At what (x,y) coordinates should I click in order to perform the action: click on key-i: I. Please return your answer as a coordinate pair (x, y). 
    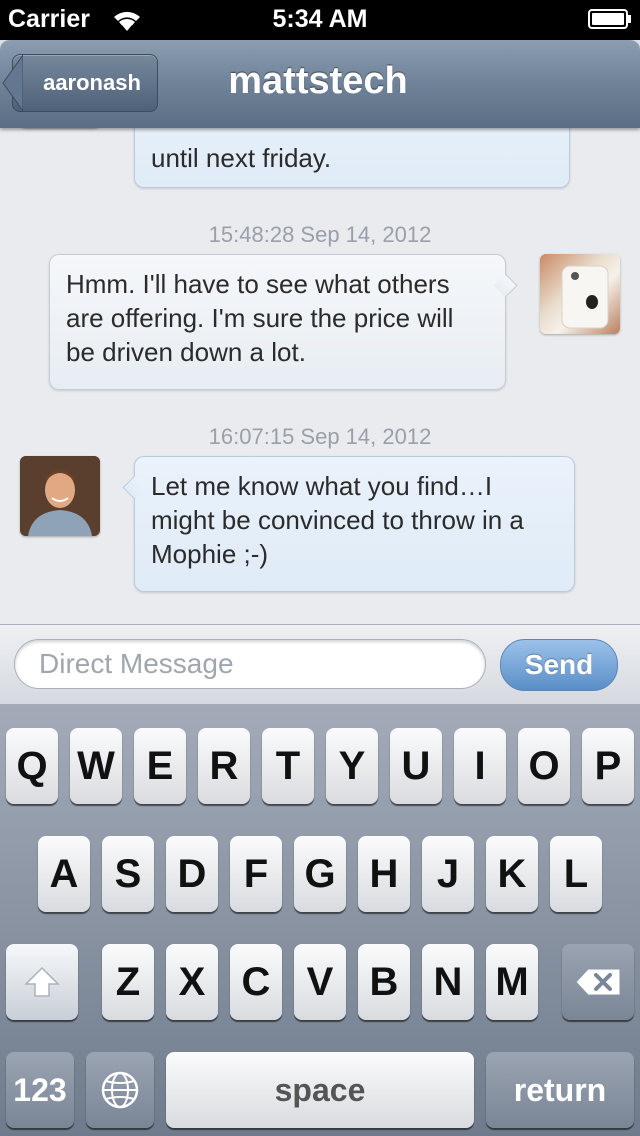
    Looking at the image, I should click on (480, 766).